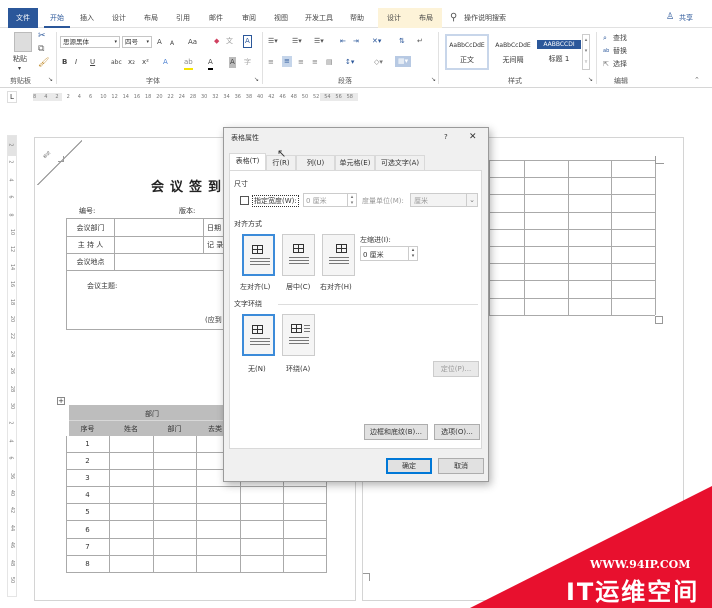 This screenshot has width=712, height=608. What do you see at coordinates (165, 62) in the screenshot?
I see `text-effects-button: A` at bounding box center [165, 62].